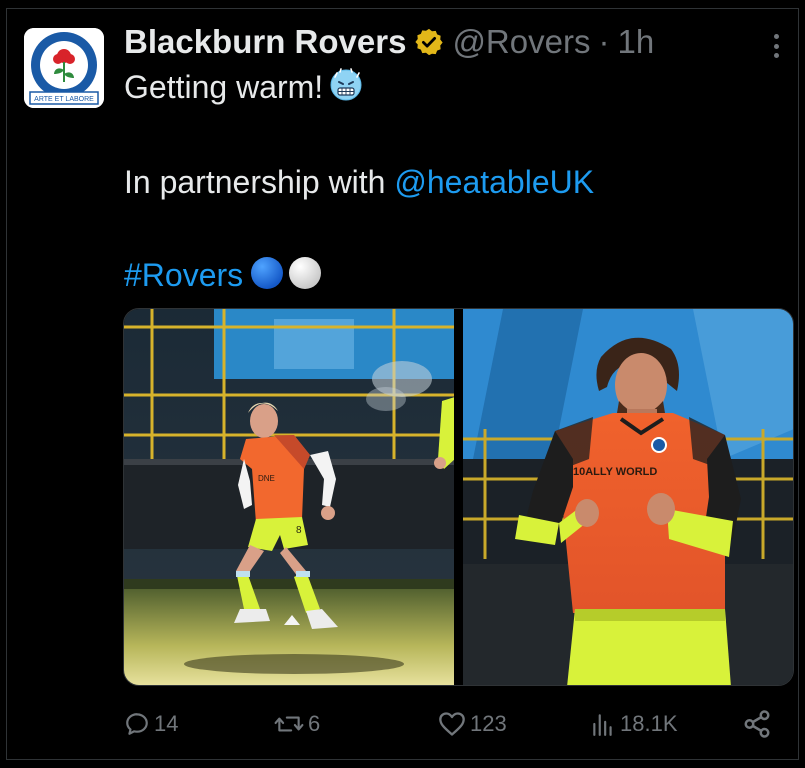 The image size is (805, 768). I want to click on view-count: 18.1K, so click(649, 723).